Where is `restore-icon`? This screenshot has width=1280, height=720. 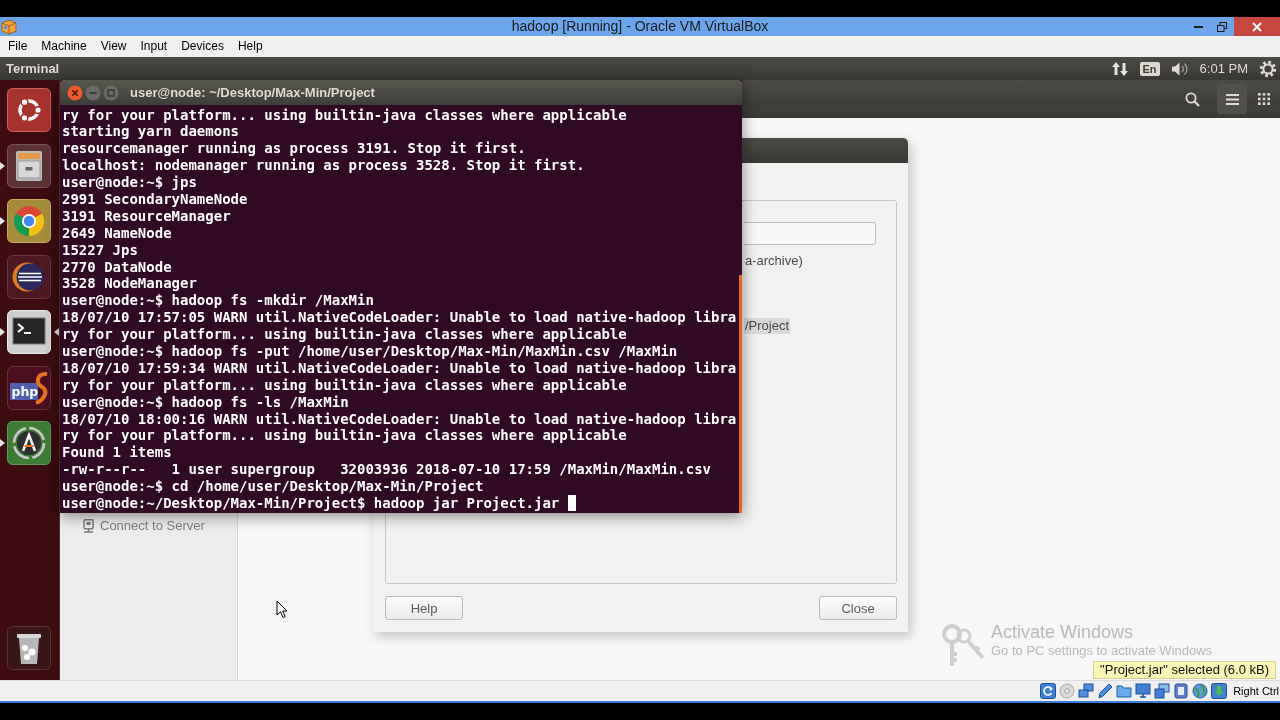
restore-icon is located at coordinates (1222, 26).